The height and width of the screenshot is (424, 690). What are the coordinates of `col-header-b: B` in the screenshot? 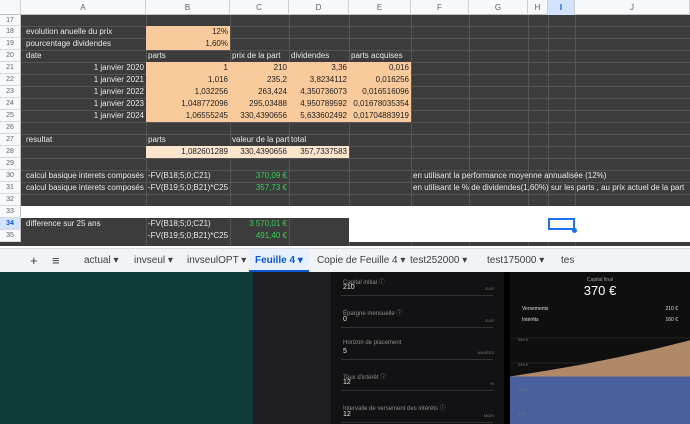 It's located at (188, 7).